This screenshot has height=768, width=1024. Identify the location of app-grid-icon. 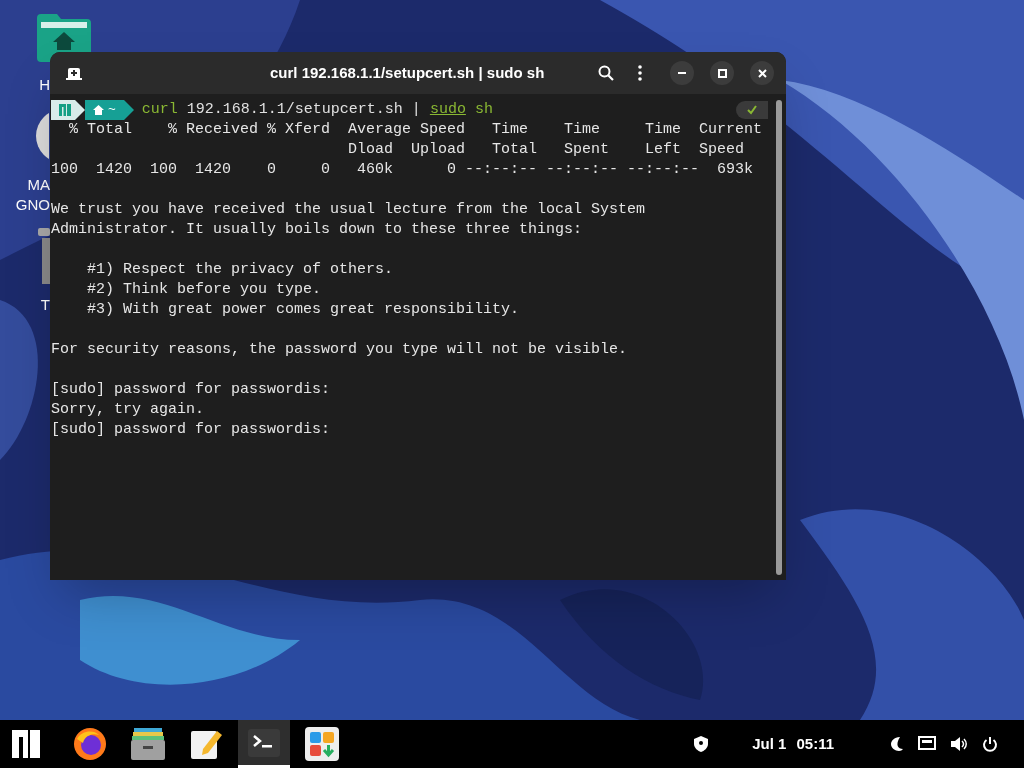
(322, 744).